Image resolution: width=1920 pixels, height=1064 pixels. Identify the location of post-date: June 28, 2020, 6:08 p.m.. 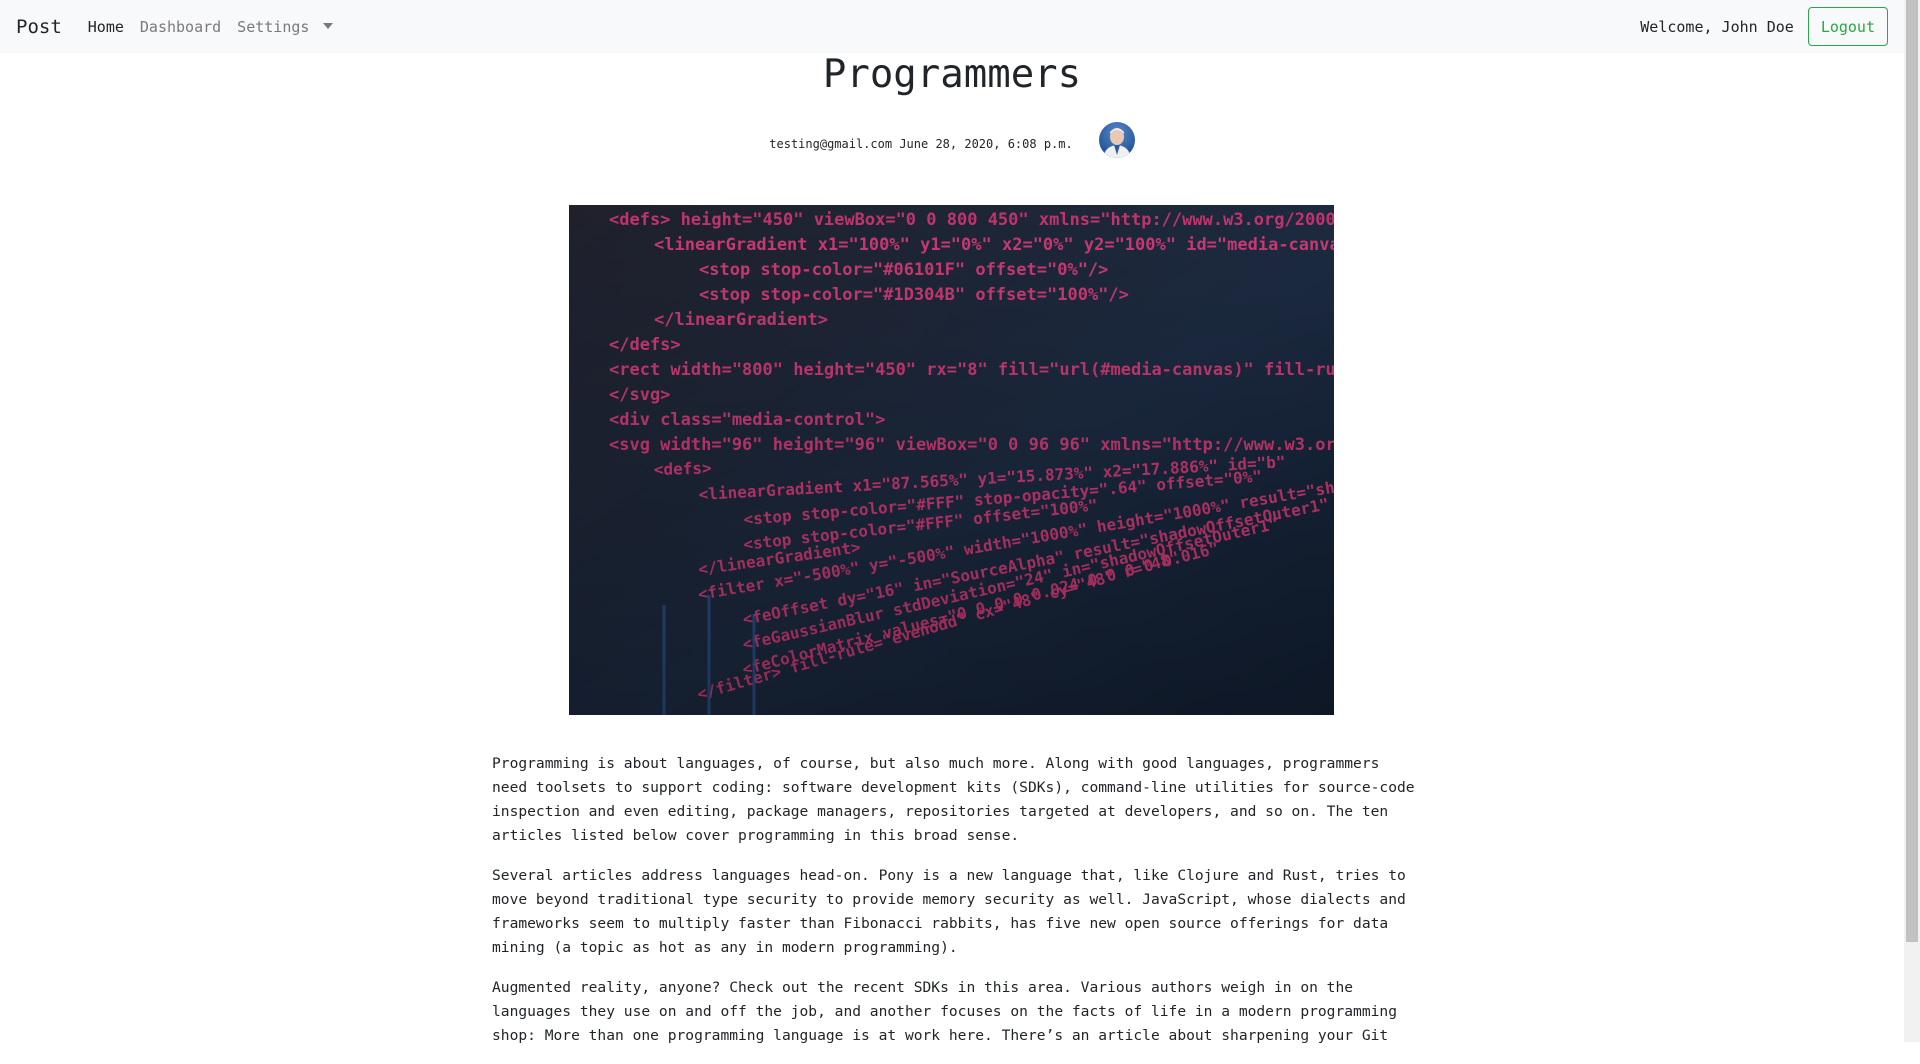
(986, 144).